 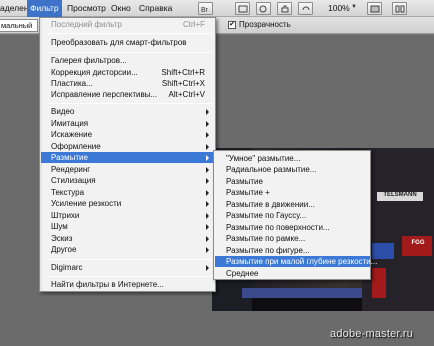 I want to click on extras-icon, so click(x=242, y=8).